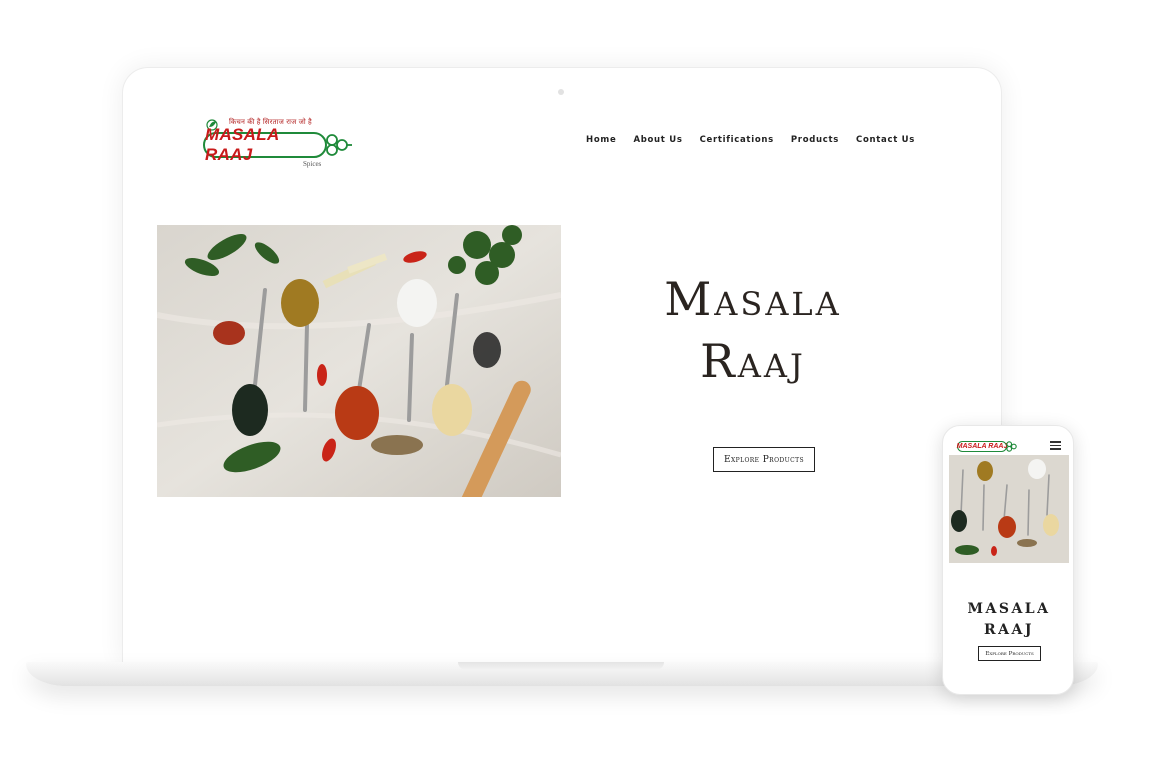  What do you see at coordinates (1009, 620) in the screenshot?
I see `mobile-hero-title: MASALA RAAJ` at bounding box center [1009, 620].